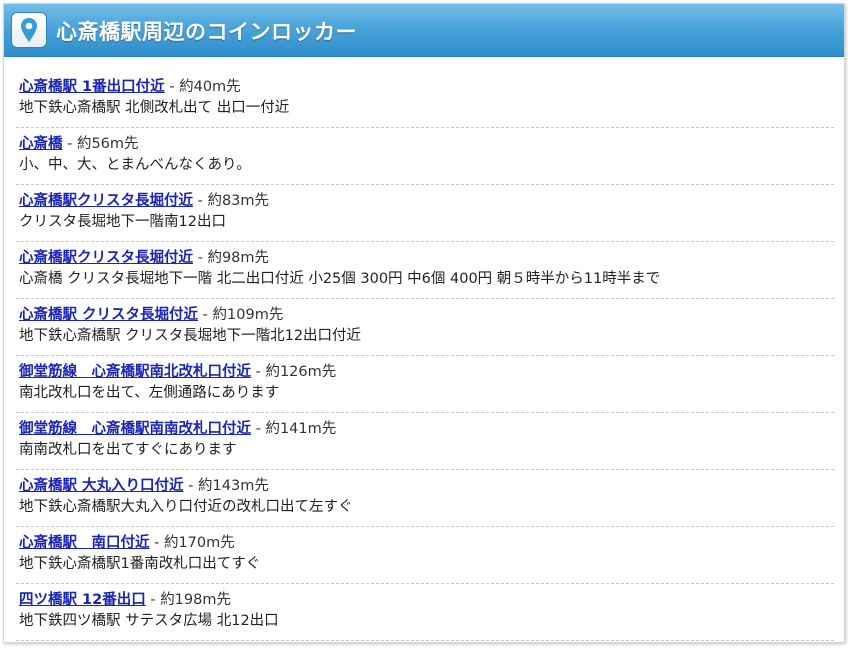  What do you see at coordinates (135, 165) in the screenshot?
I see `locker-description: 小、中、大、とまんべんなくあり。` at bounding box center [135, 165].